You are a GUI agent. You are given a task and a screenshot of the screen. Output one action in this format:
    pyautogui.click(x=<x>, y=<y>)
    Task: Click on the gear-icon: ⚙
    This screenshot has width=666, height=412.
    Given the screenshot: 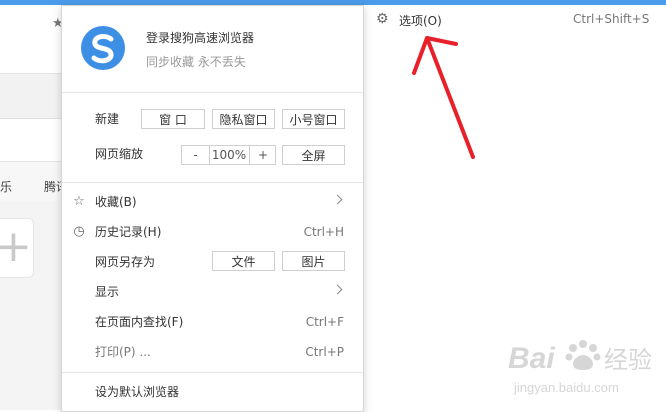 What is the action you would take?
    pyautogui.click(x=382, y=19)
    